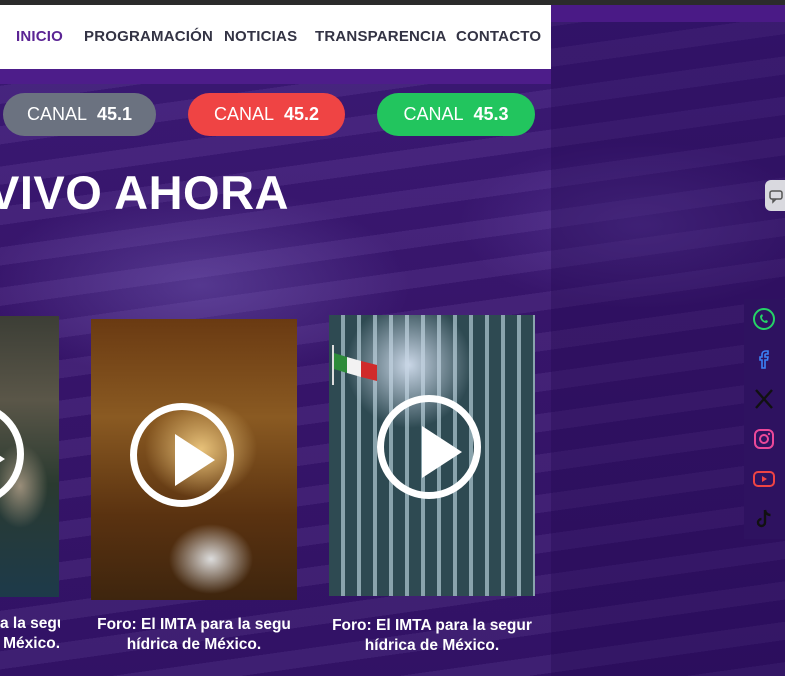  Describe the element at coordinates (30, 633) in the screenshot. I see `video-caption: a la segu México.` at that location.